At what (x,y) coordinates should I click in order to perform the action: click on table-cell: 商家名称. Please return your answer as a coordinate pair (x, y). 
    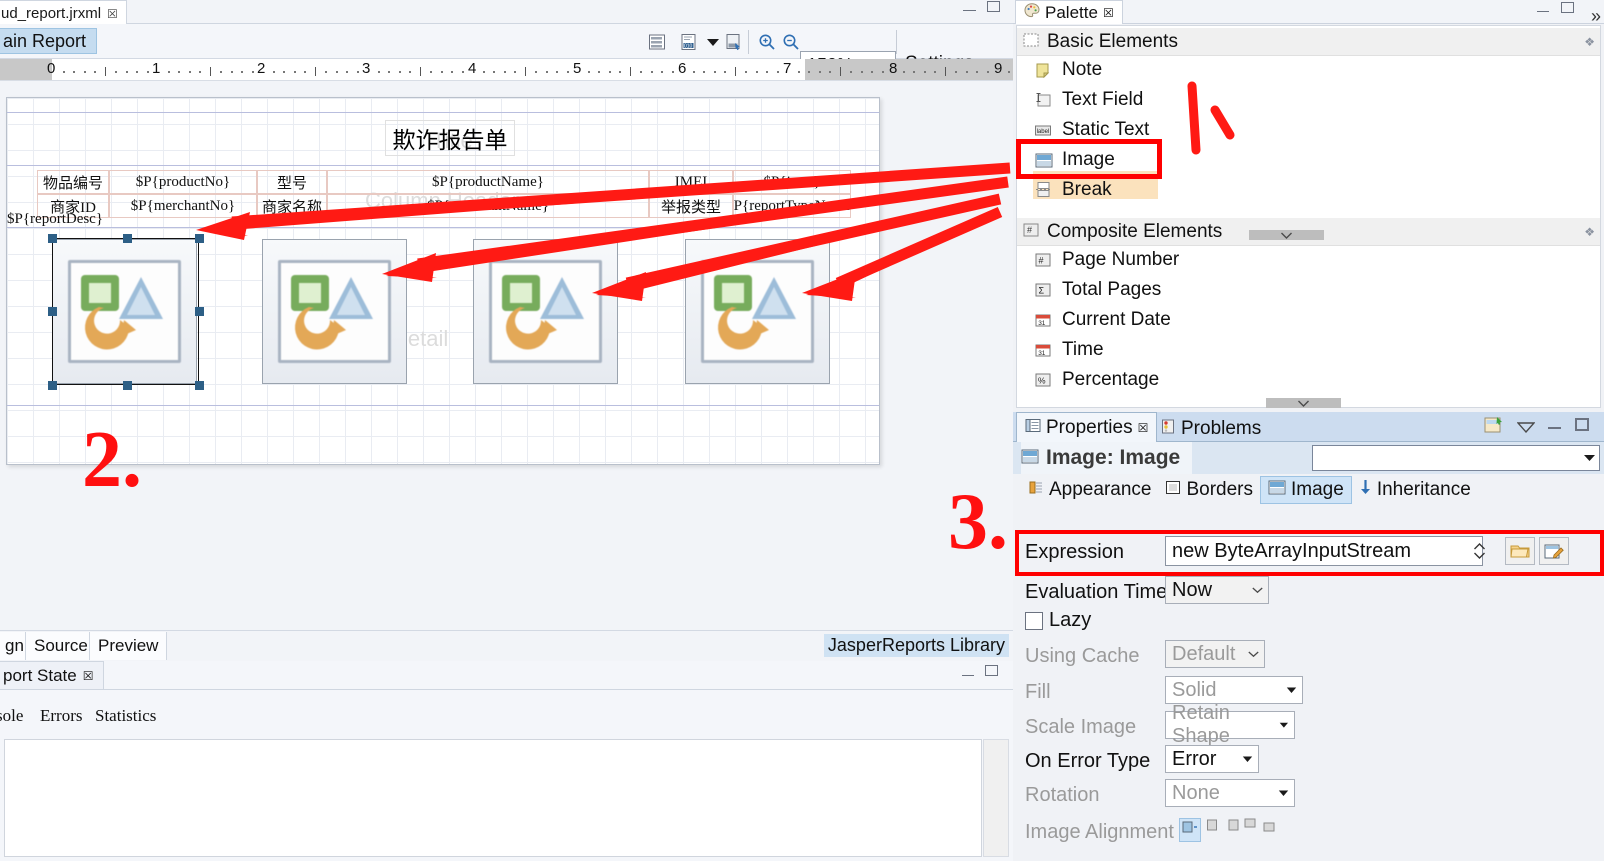
    Looking at the image, I should click on (292, 206).